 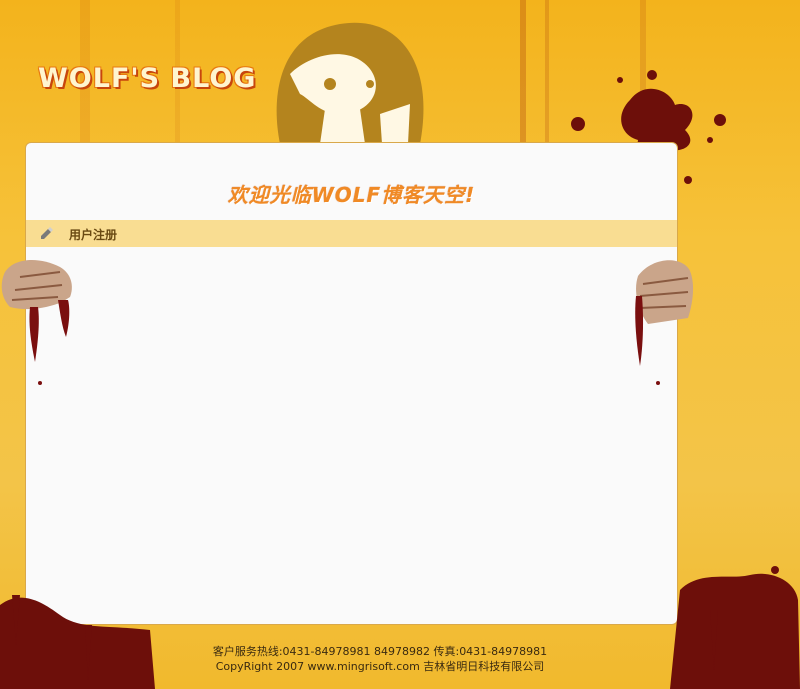 What do you see at coordinates (147, 78) in the screenshot?
I see `blog-logo: WOLF'S BLOG` at bounding box center [147, 78].